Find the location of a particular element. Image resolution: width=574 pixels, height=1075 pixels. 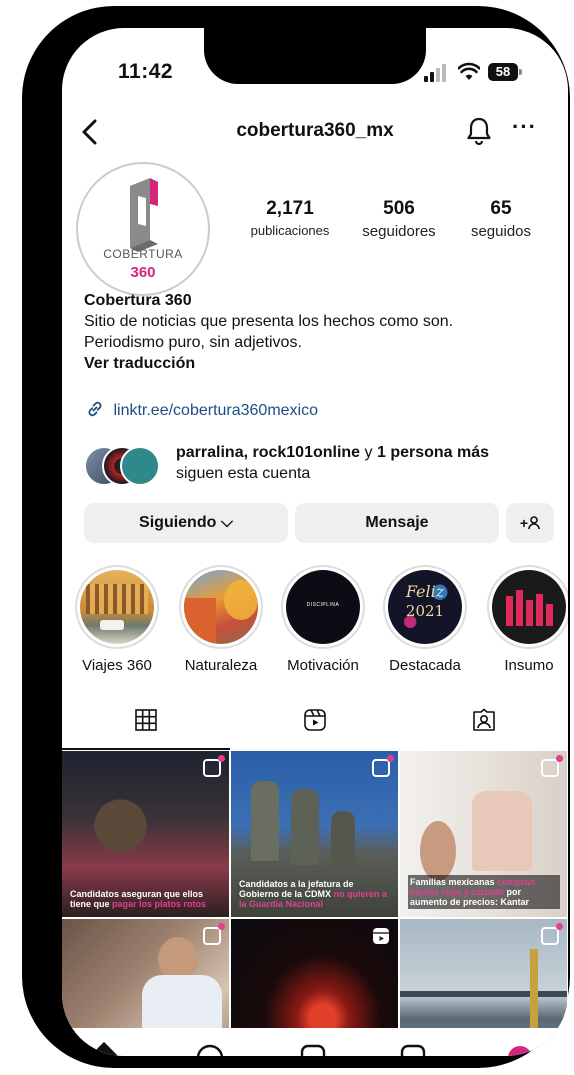

tagged-icon is located at coordinates (484, 719).